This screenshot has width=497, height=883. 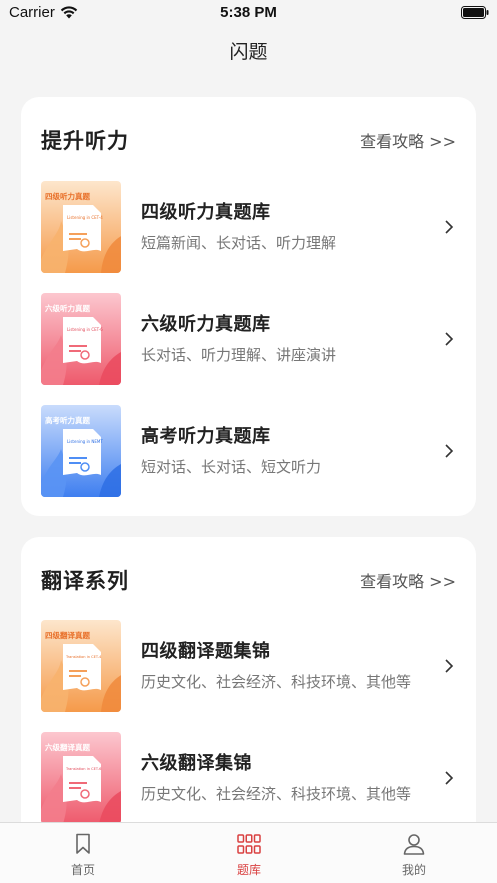 What do you see at coordinates (81, 227) in the screenshot?
I see `cover-thumbnail: 四级听力真题 Listening in CET-4` at bounding box center [81, 227].